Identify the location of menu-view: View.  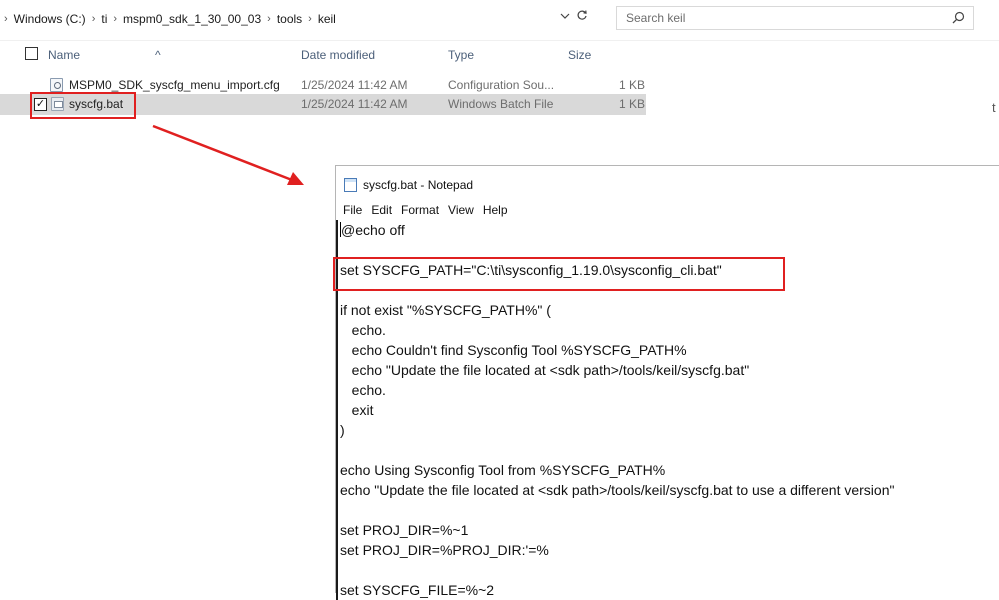
(461, 210).